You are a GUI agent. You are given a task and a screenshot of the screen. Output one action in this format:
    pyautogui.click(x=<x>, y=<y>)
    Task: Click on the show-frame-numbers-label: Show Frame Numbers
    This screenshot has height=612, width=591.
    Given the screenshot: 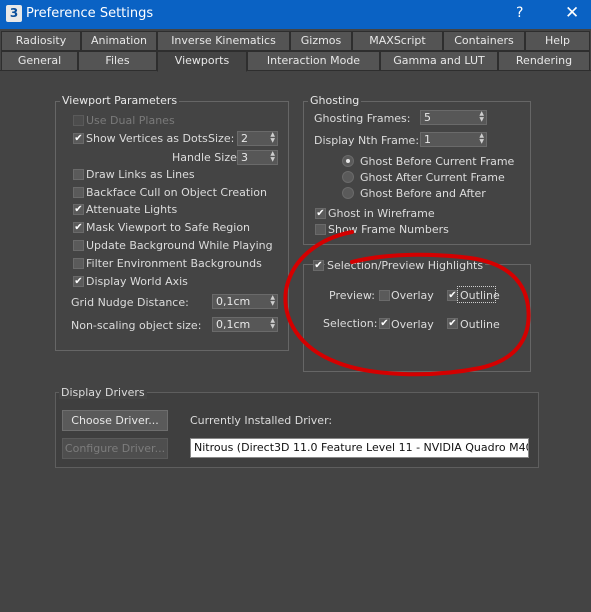 What is the action you would take?
    pyautogui.click(x=388, y=229)
    